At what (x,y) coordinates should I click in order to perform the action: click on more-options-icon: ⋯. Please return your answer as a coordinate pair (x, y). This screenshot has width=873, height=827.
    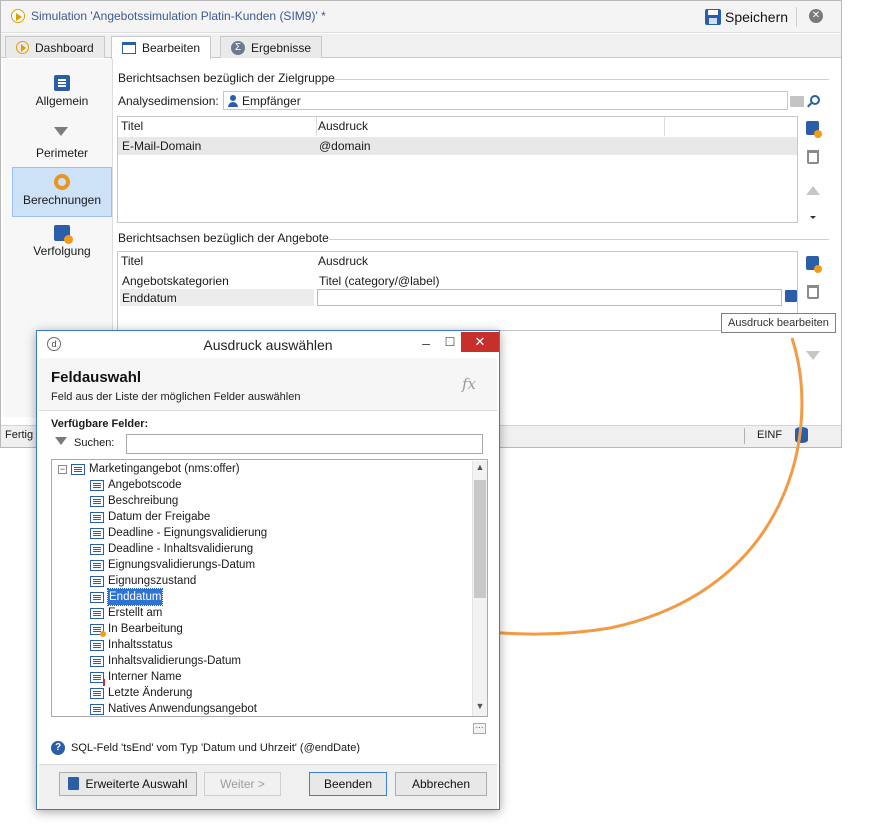
    Looking at the image, I should click on (479, 728).